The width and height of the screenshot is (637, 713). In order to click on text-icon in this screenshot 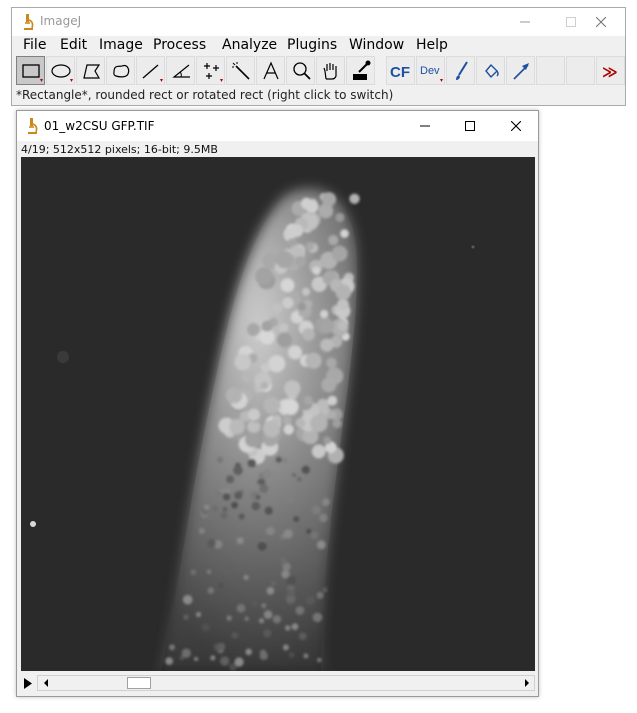, I will do `click(271, 70)`.